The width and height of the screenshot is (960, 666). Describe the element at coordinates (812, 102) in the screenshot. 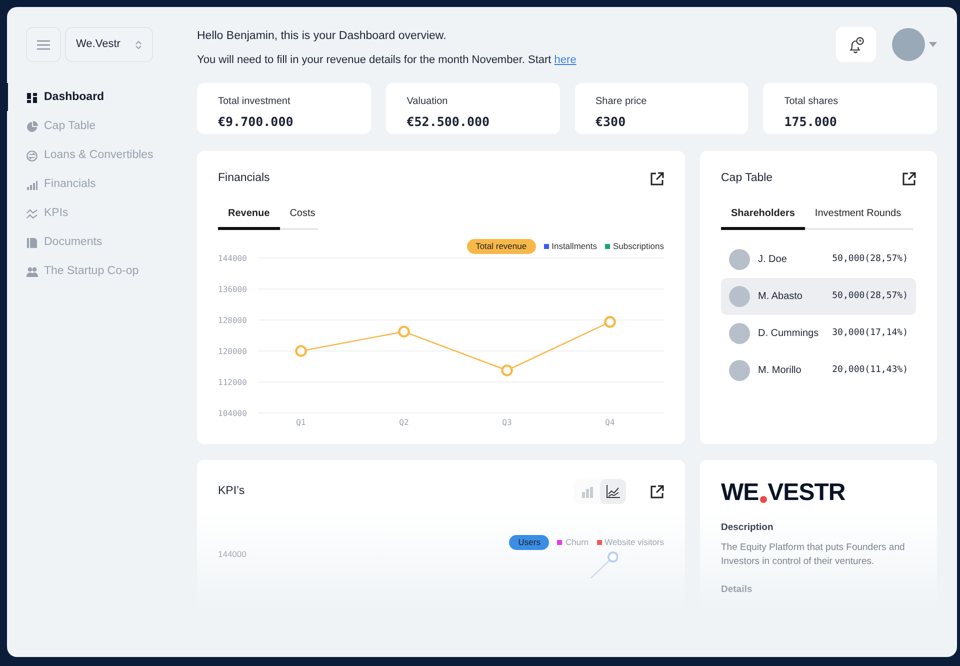

I see `stat-label: Total shares` at that location.